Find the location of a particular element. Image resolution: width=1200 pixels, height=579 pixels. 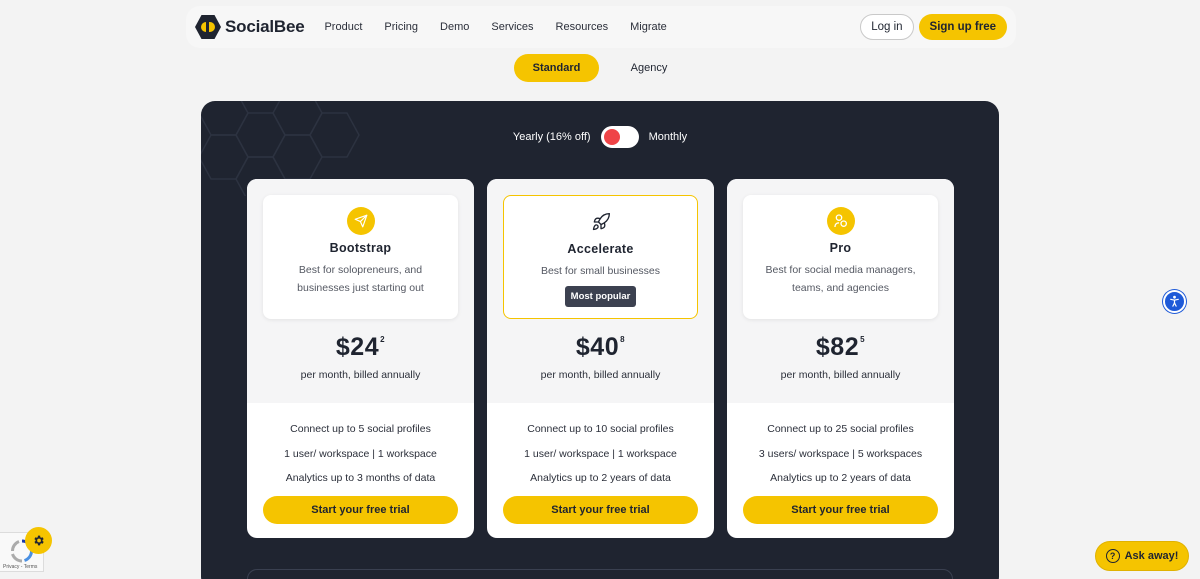

monthly-label: Monthly is located at coordinates (668, 137).